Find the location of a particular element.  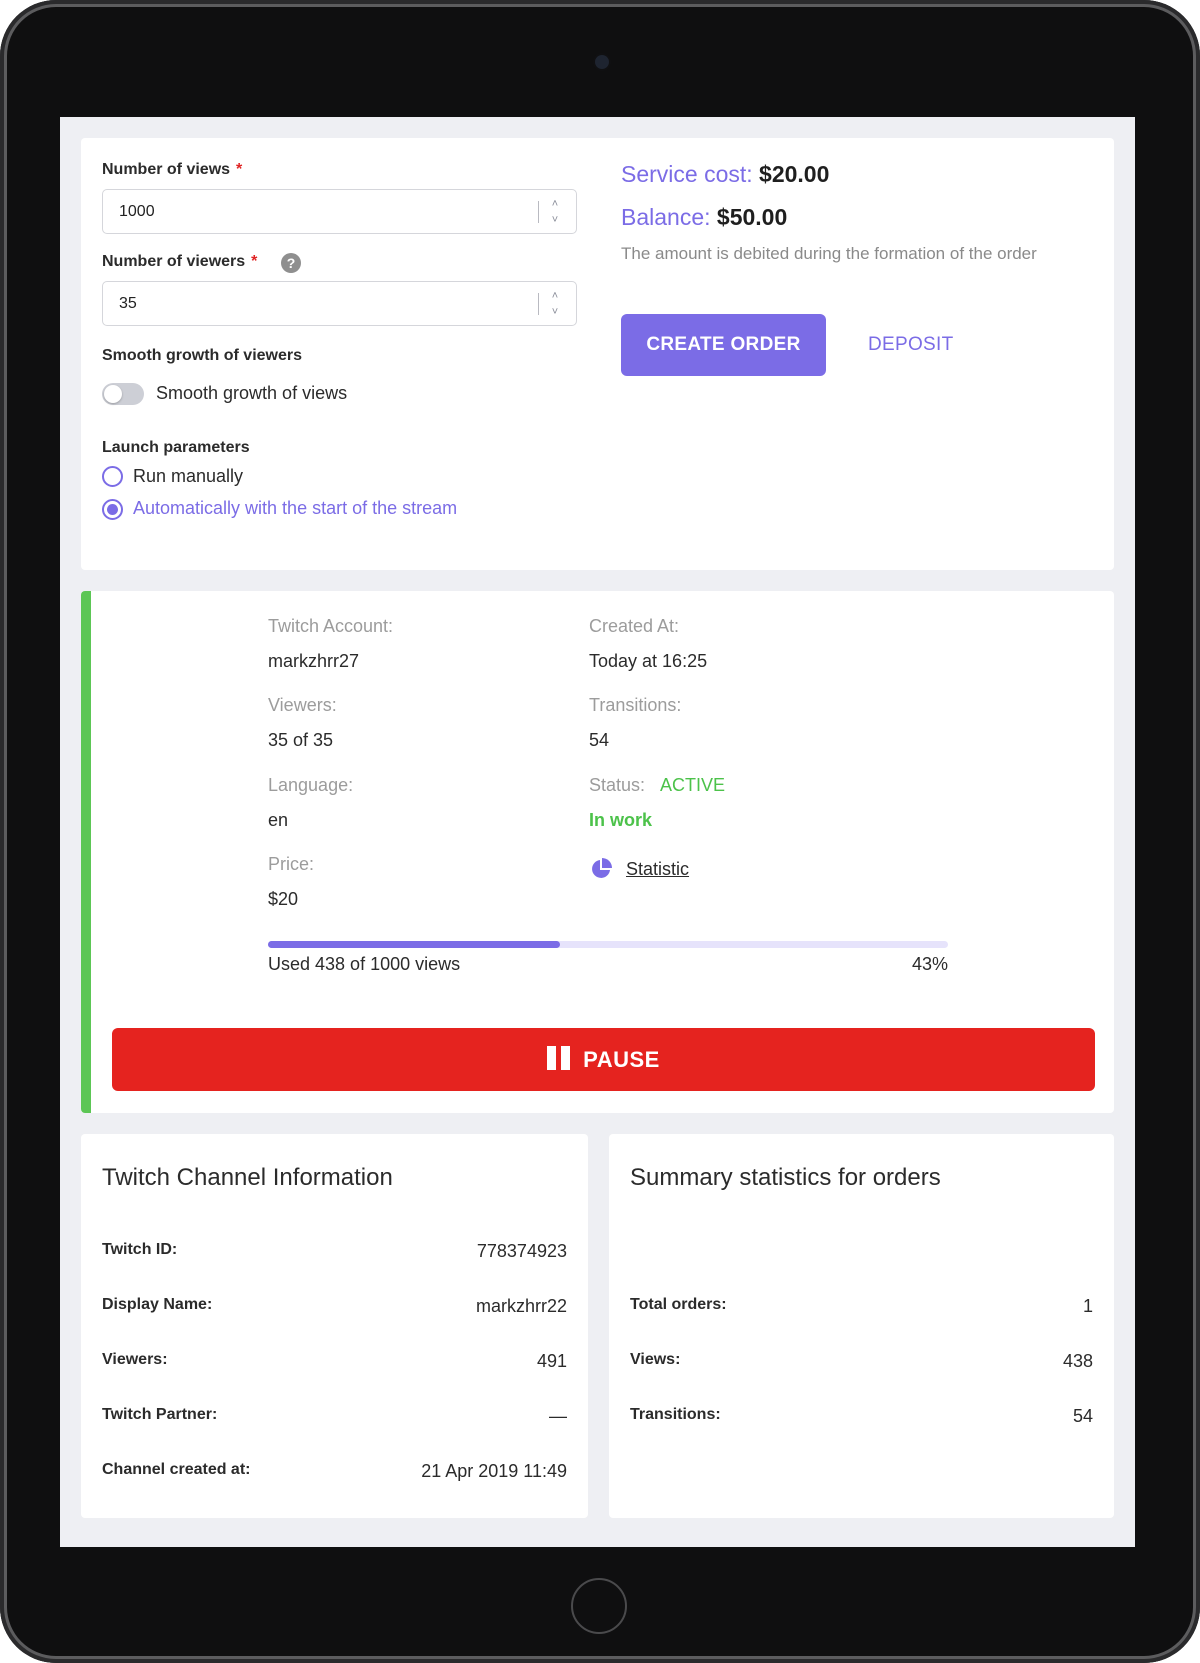

stats-value: 1 is located at coordinates (1087, 1306).